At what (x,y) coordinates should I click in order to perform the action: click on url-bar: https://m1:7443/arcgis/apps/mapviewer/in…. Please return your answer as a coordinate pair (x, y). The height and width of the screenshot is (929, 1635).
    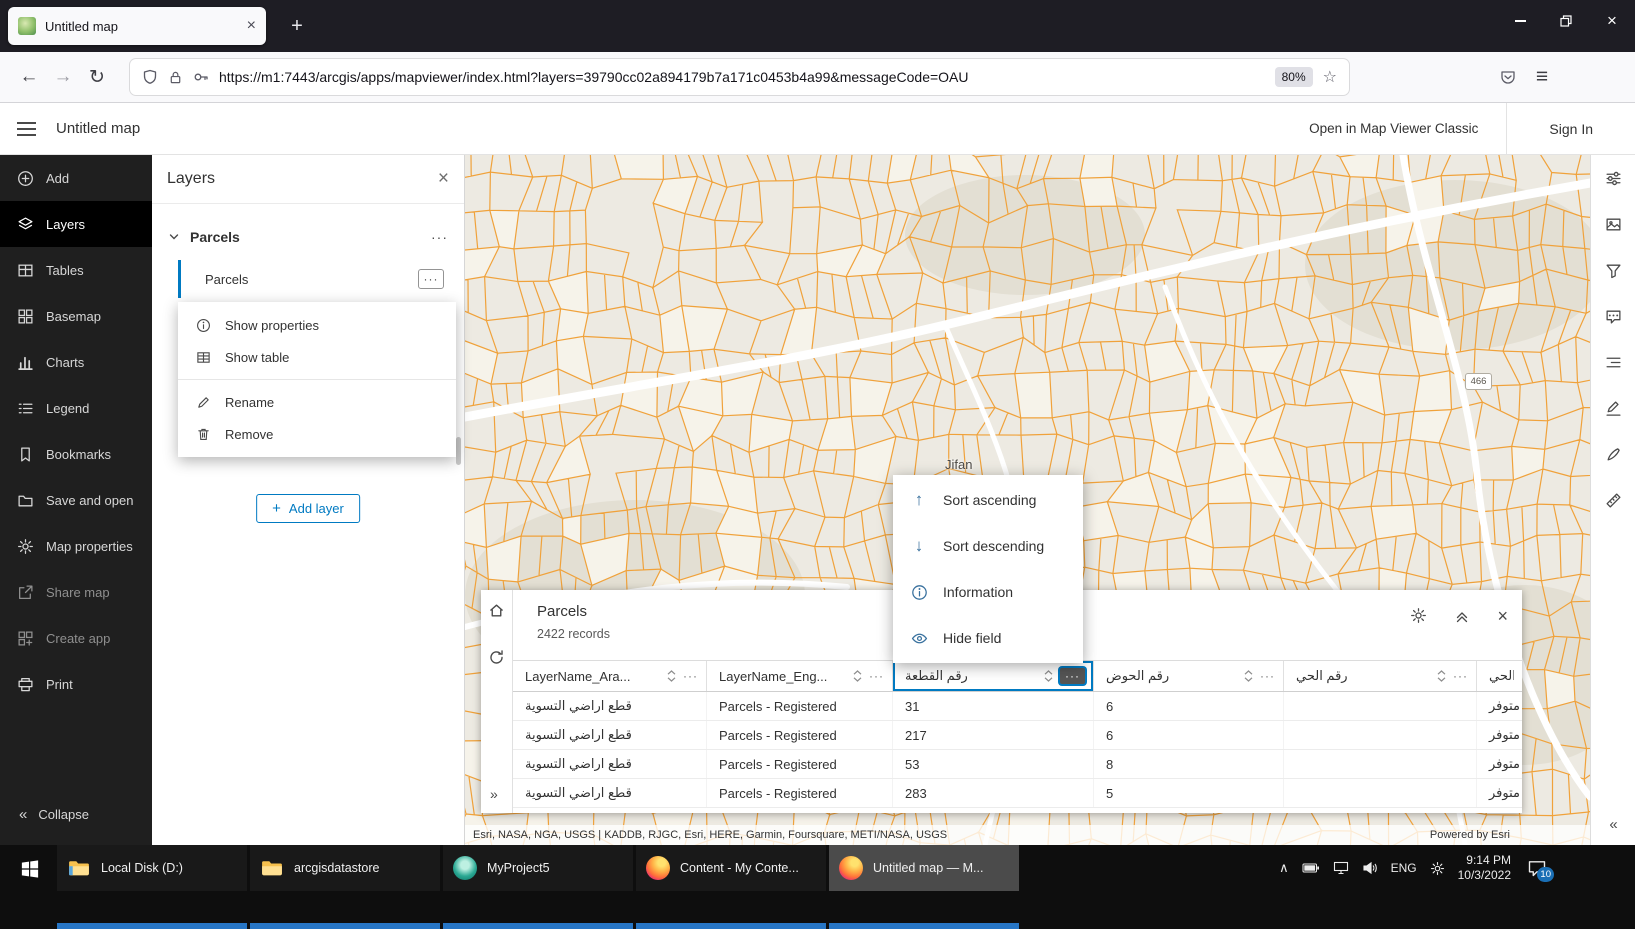
    Looking at the image, I should click on (739, 77).